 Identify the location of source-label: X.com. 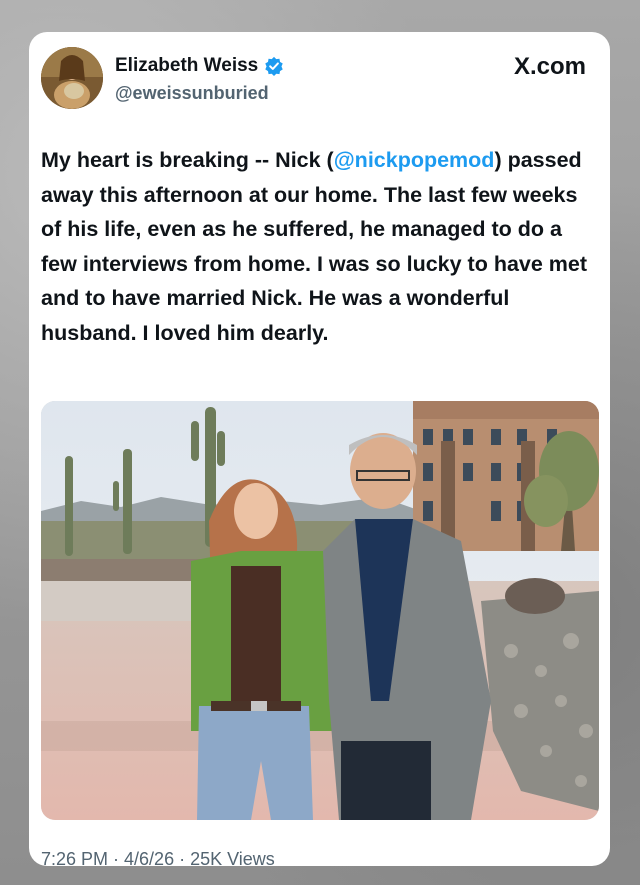
(550, 67).